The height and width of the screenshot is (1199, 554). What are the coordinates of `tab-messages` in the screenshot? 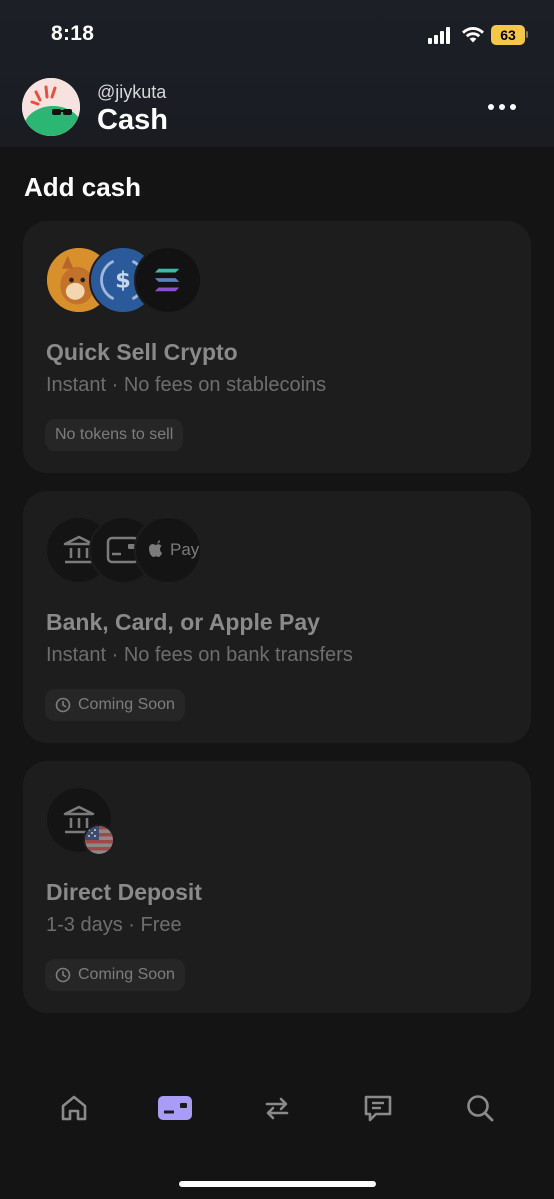 It's located at (378, 1108).